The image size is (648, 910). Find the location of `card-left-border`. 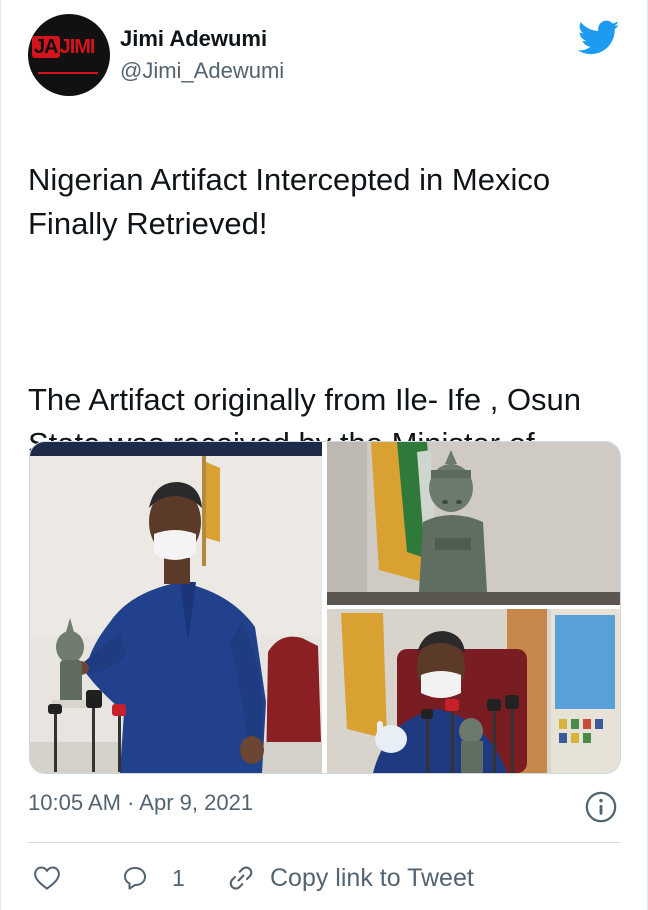

card-left-border is located at coordinates (0, 455).